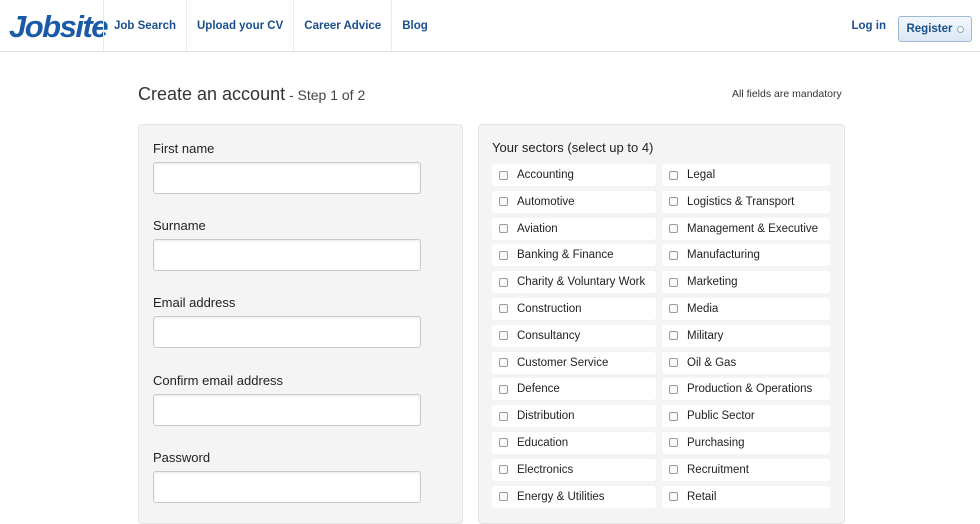 This screenshot has height=524, width=980. Describe the element at coordinates (741, 201) in the screenshot. I see `sector-label: Logistics & Transport` at that location.